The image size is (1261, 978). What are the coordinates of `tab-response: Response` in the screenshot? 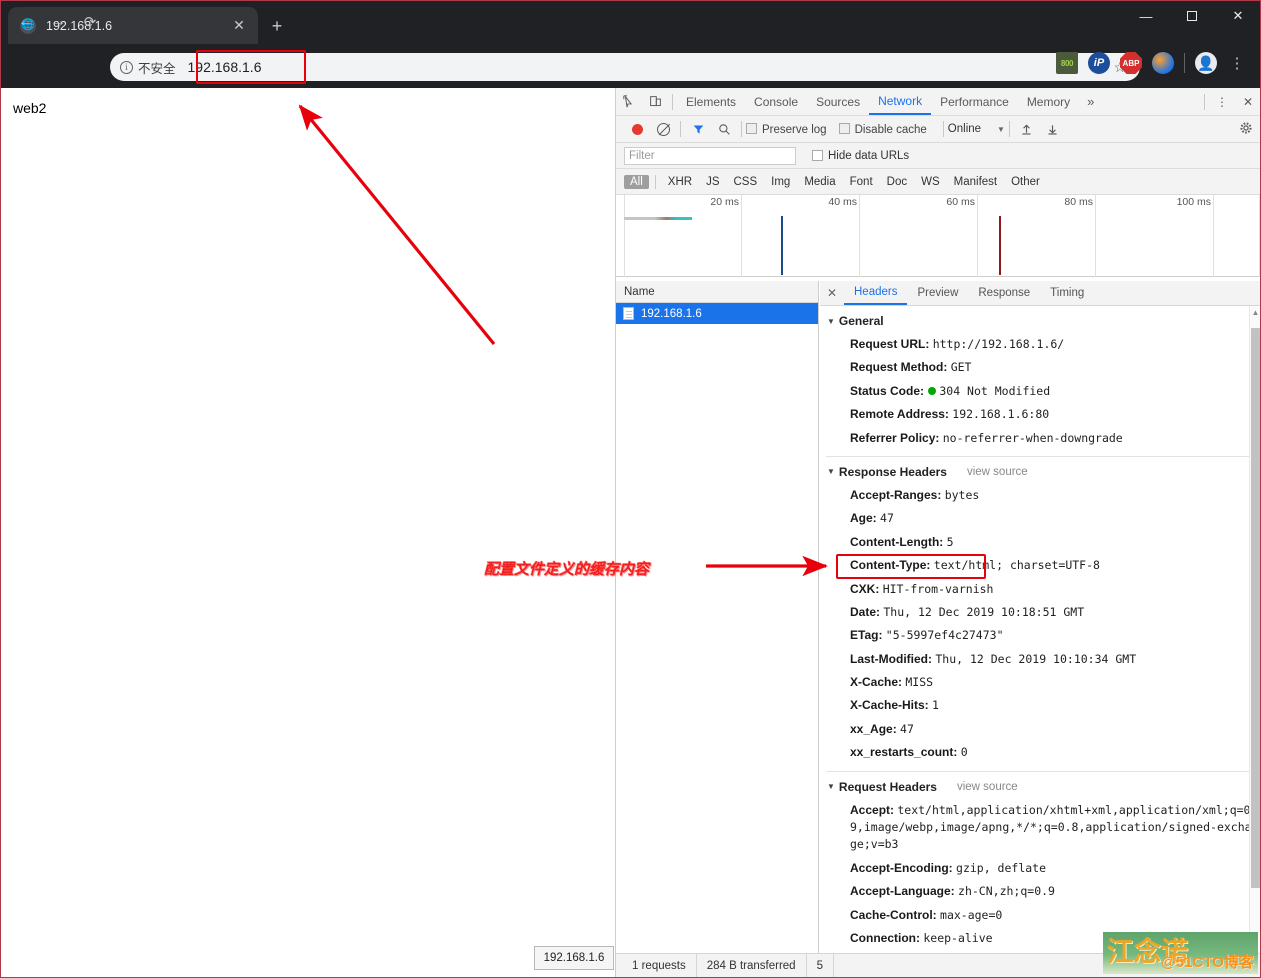 It's located at (1004, 293).